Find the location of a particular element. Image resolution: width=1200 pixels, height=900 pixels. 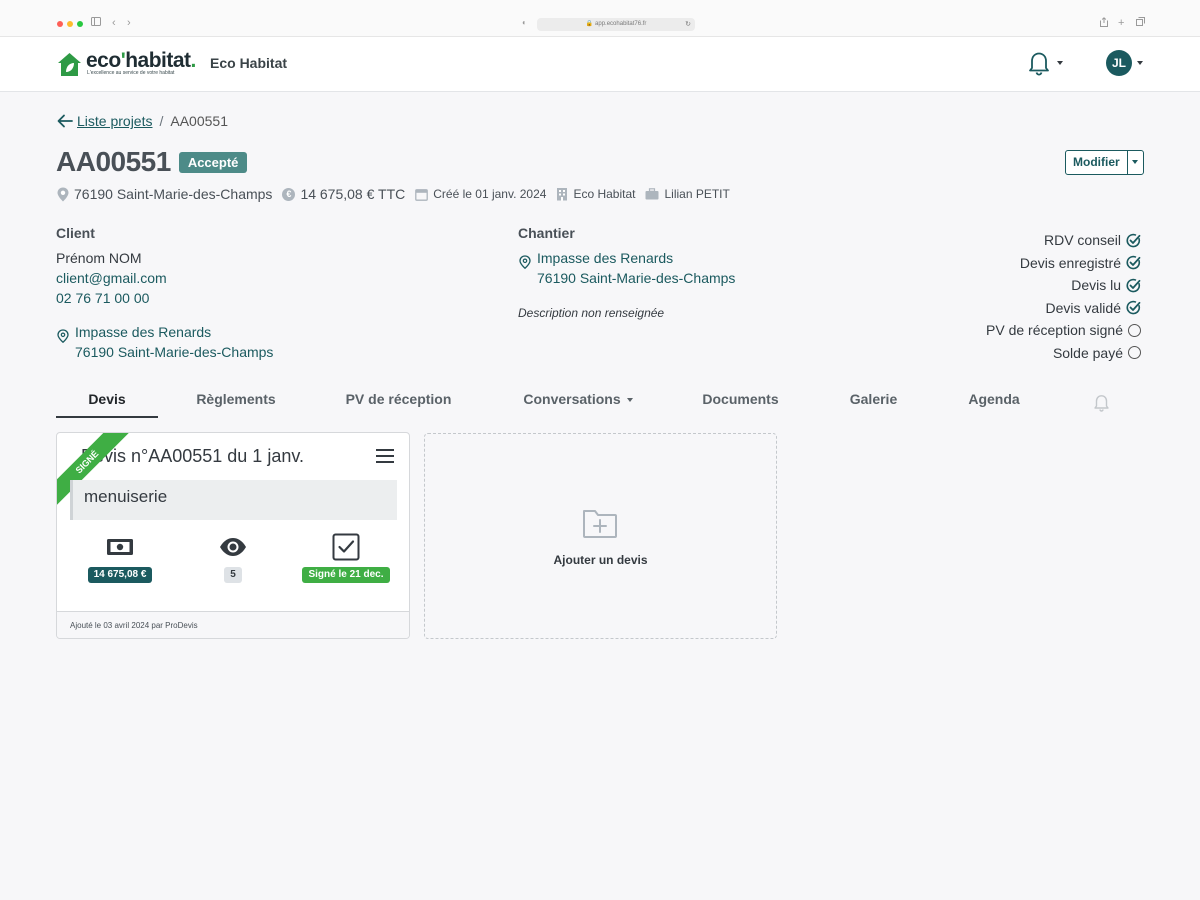

lock-icon: 🔒 is located at coordinates (589, 24).